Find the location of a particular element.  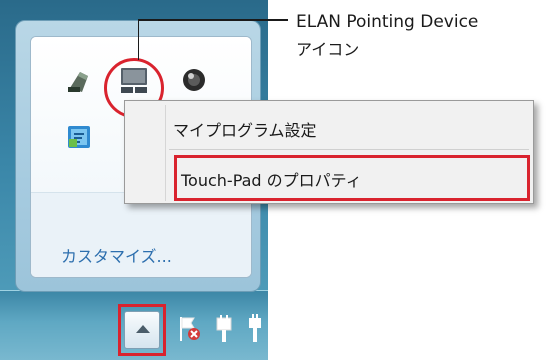

show-hidden-icons-button is located at coordinates (142, 330).